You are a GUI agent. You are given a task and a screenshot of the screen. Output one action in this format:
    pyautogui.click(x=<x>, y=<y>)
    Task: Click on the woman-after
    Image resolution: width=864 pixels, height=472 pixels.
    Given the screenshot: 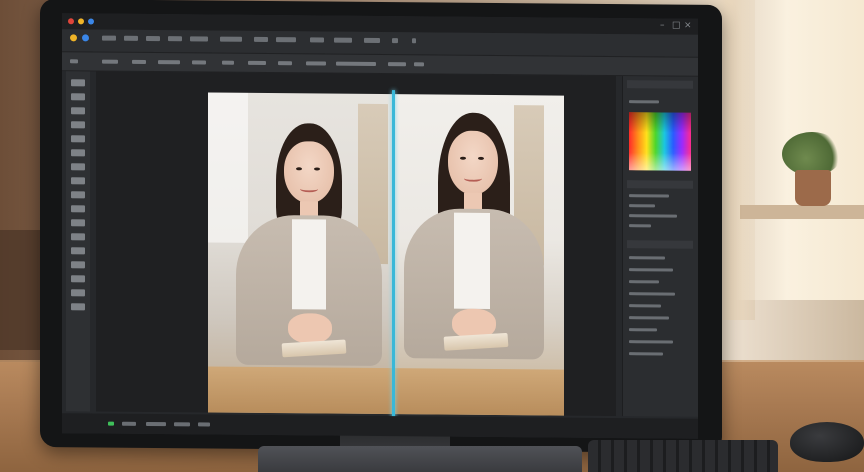 What is the action you would take?
    pyautogui.click(x=479, y=247)
    